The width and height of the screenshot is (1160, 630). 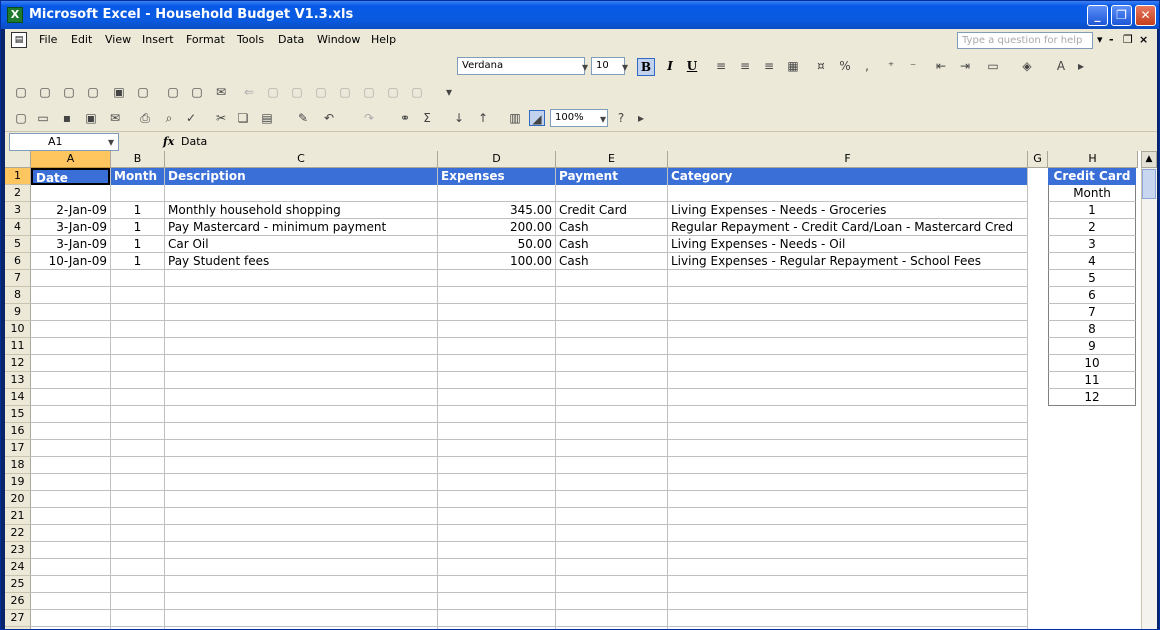 What do you see at coordinates (70, 210) in the screenshot?
I see `cell-date: 2-Jan-09` at bounding box center [70, 210].